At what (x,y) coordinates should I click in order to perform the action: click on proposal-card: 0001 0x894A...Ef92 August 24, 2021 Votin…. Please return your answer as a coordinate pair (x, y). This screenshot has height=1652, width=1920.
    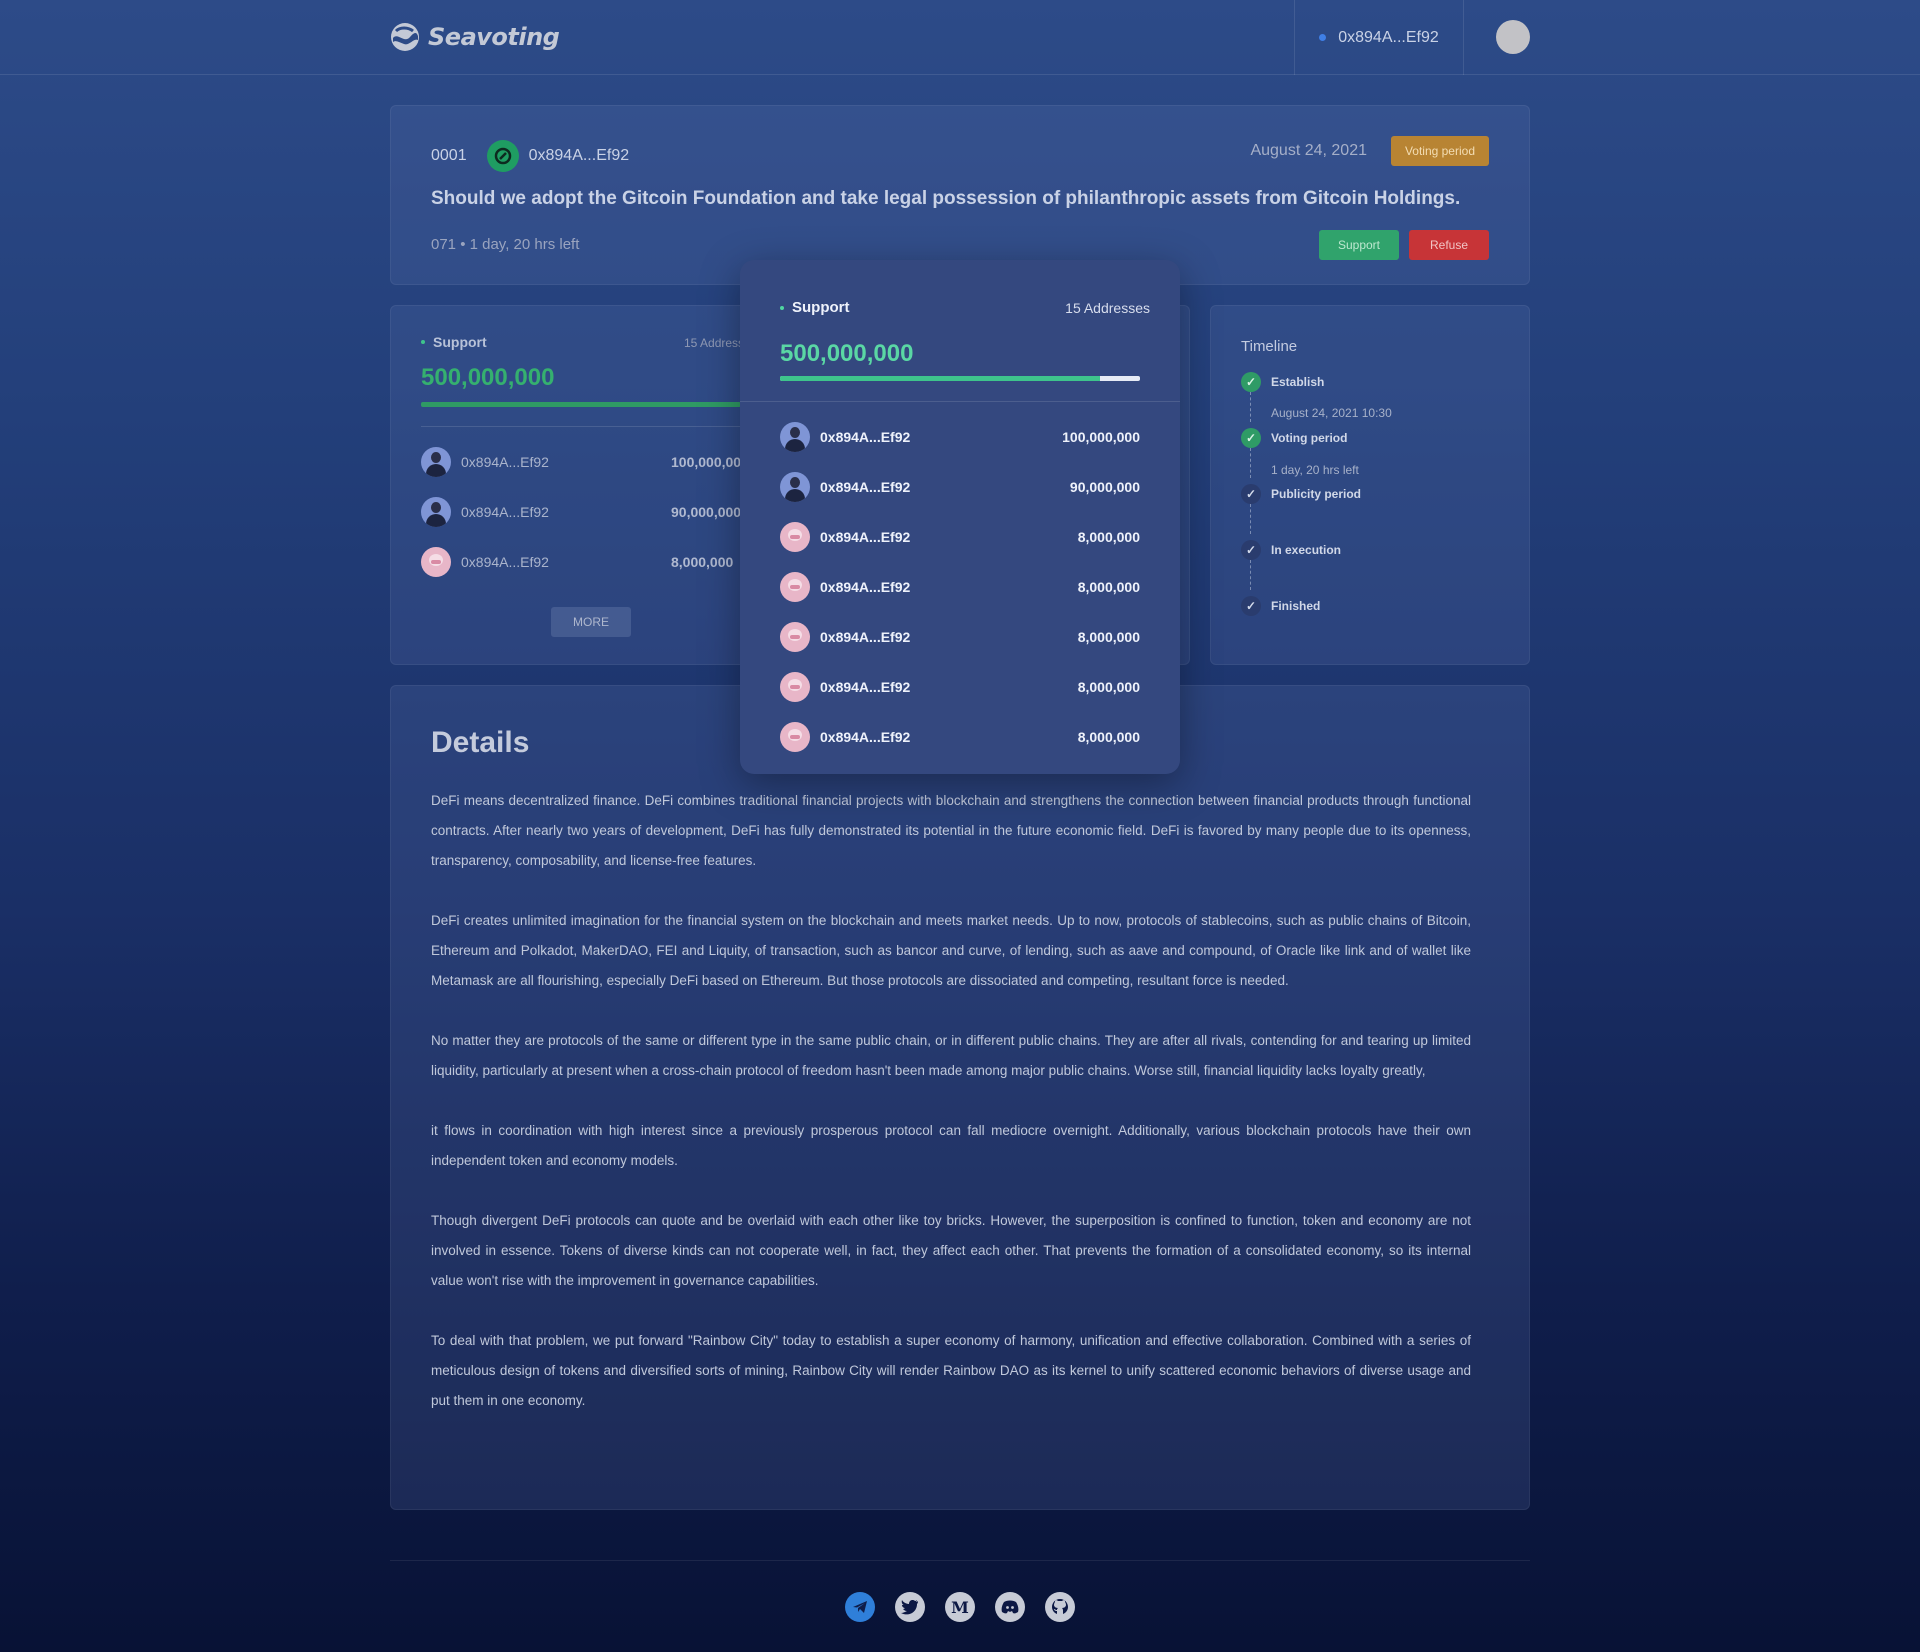
    Looking at the image, I should click on (960, 195).